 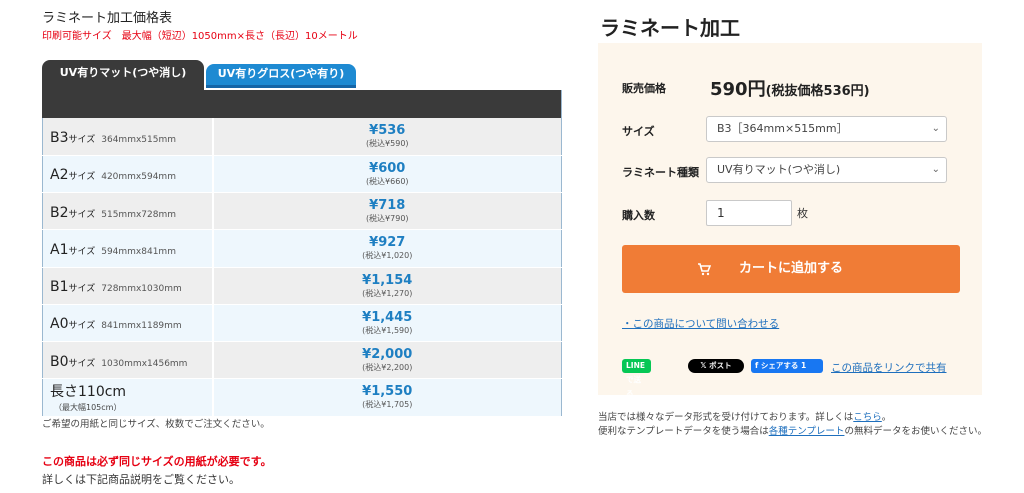 I want to click on table-row: B1サイズ 728mmx1030mm ¥1,154 (税込¥1,270), so click(x=302, y=286).